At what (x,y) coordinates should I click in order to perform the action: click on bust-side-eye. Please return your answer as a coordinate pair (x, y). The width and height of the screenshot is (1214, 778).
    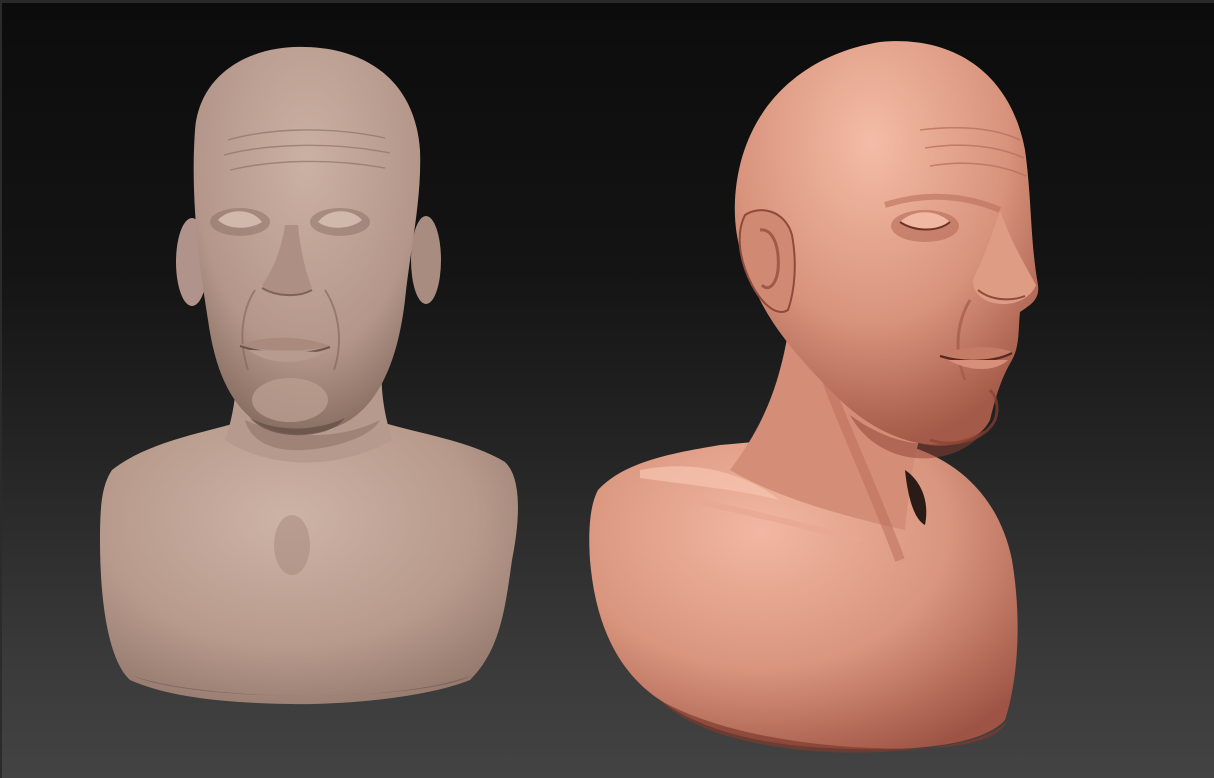
    Looking at the image, I should click on (925, 226).